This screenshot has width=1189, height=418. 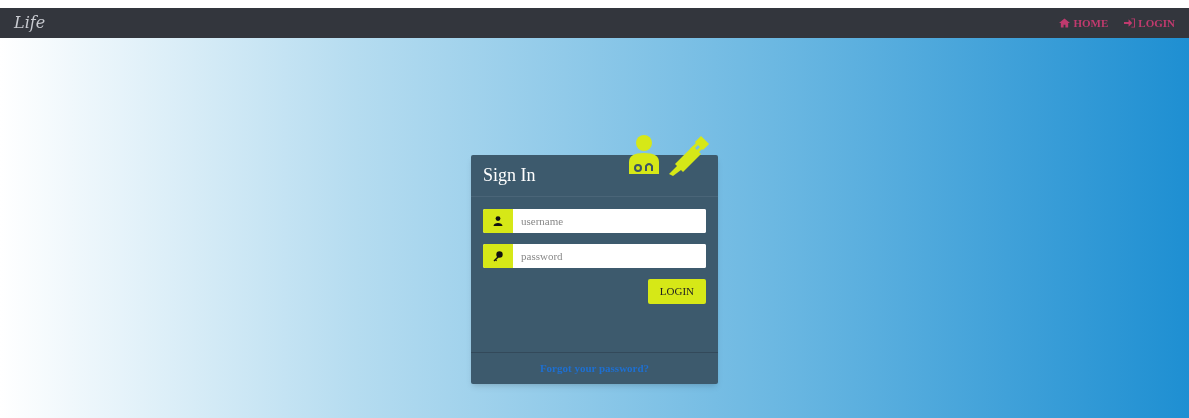 I want to click on nav-link: LOGIN, so click(x=1149, y=23).